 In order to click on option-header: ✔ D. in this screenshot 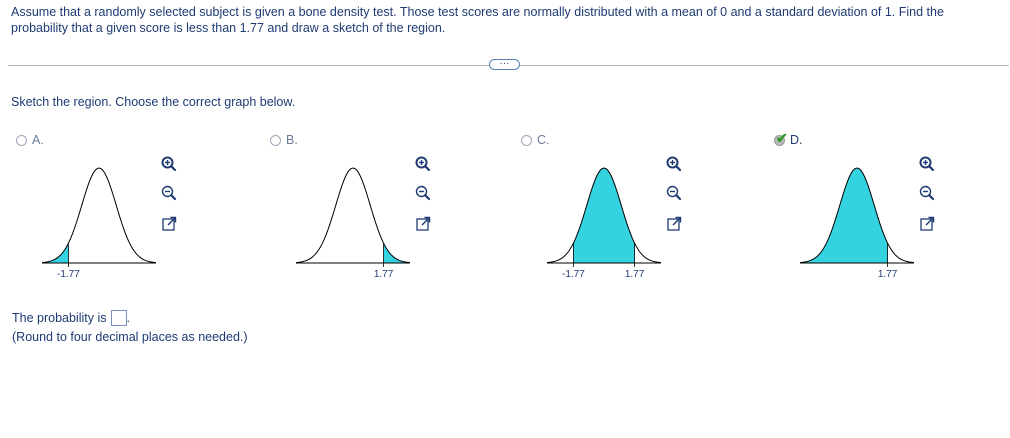, I will do `click(788, 139)`.